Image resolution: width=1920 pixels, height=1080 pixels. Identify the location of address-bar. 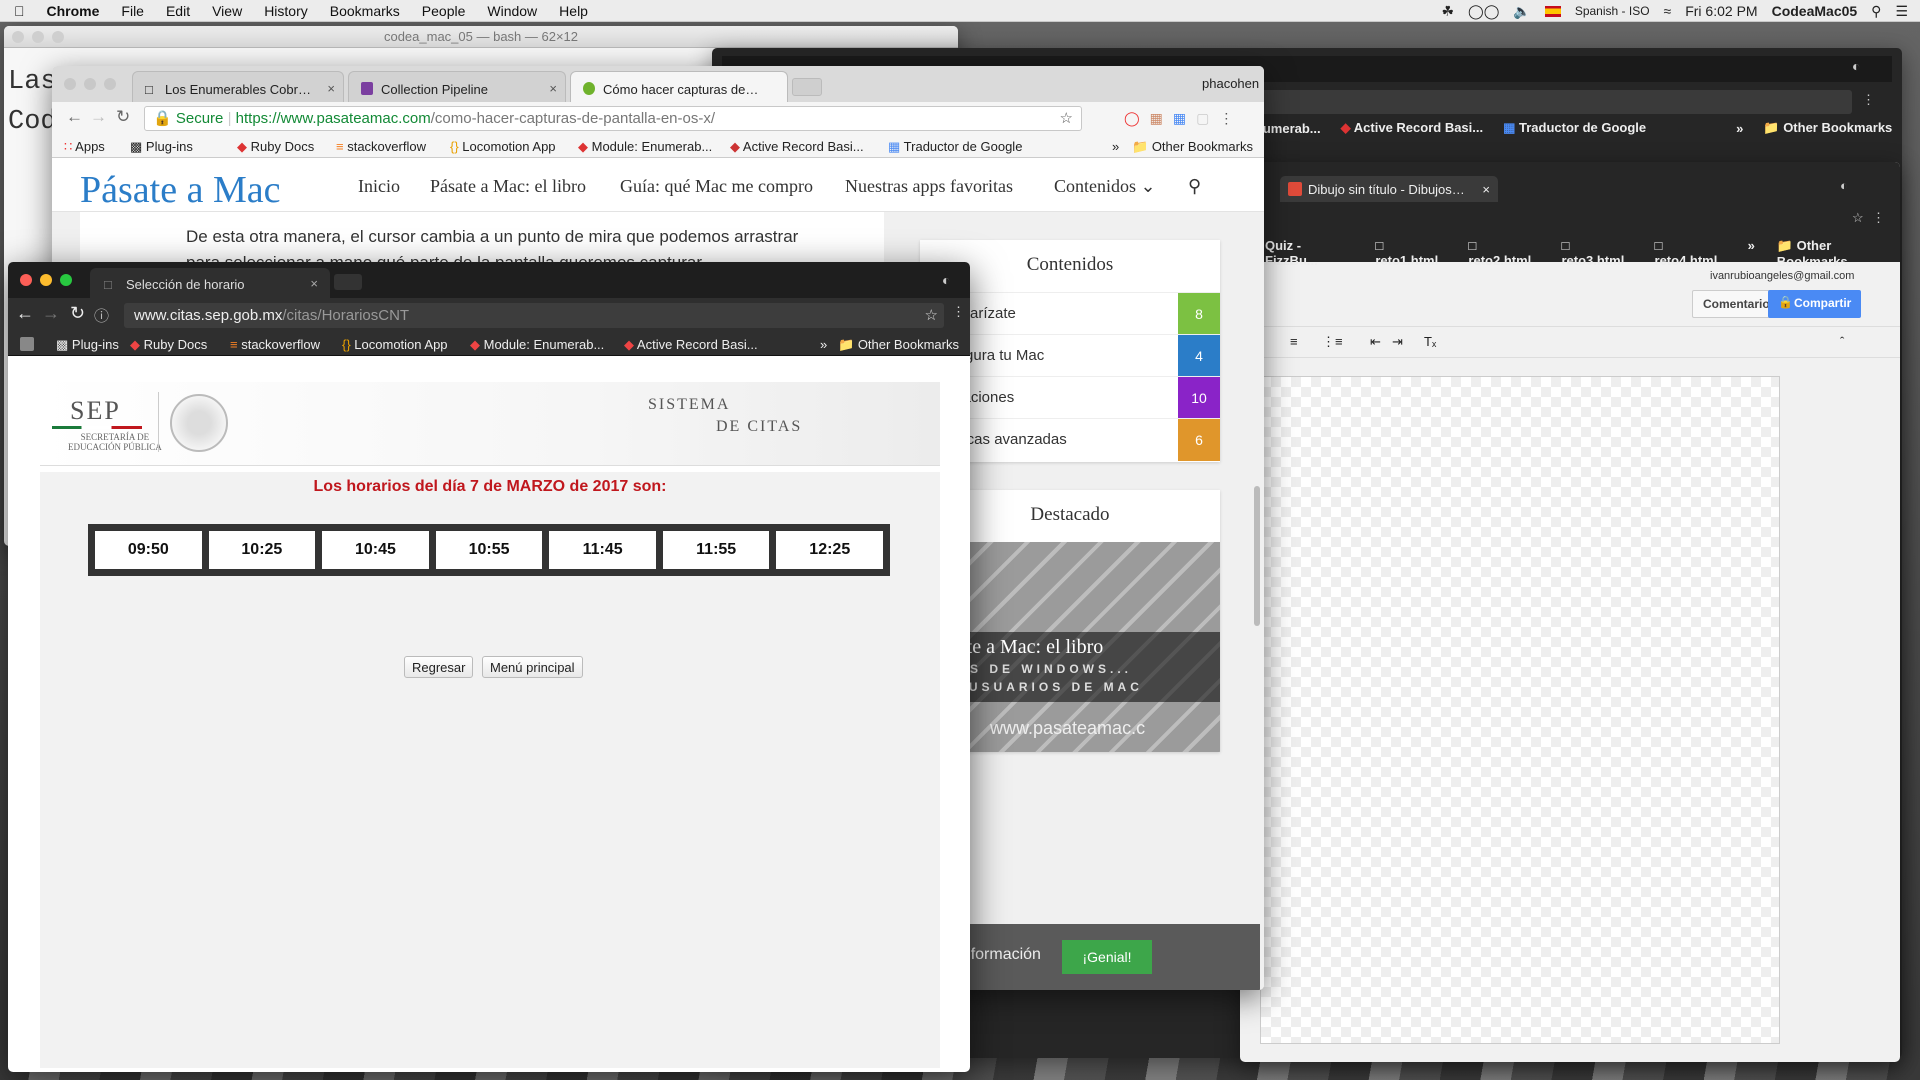
(1522, 102).